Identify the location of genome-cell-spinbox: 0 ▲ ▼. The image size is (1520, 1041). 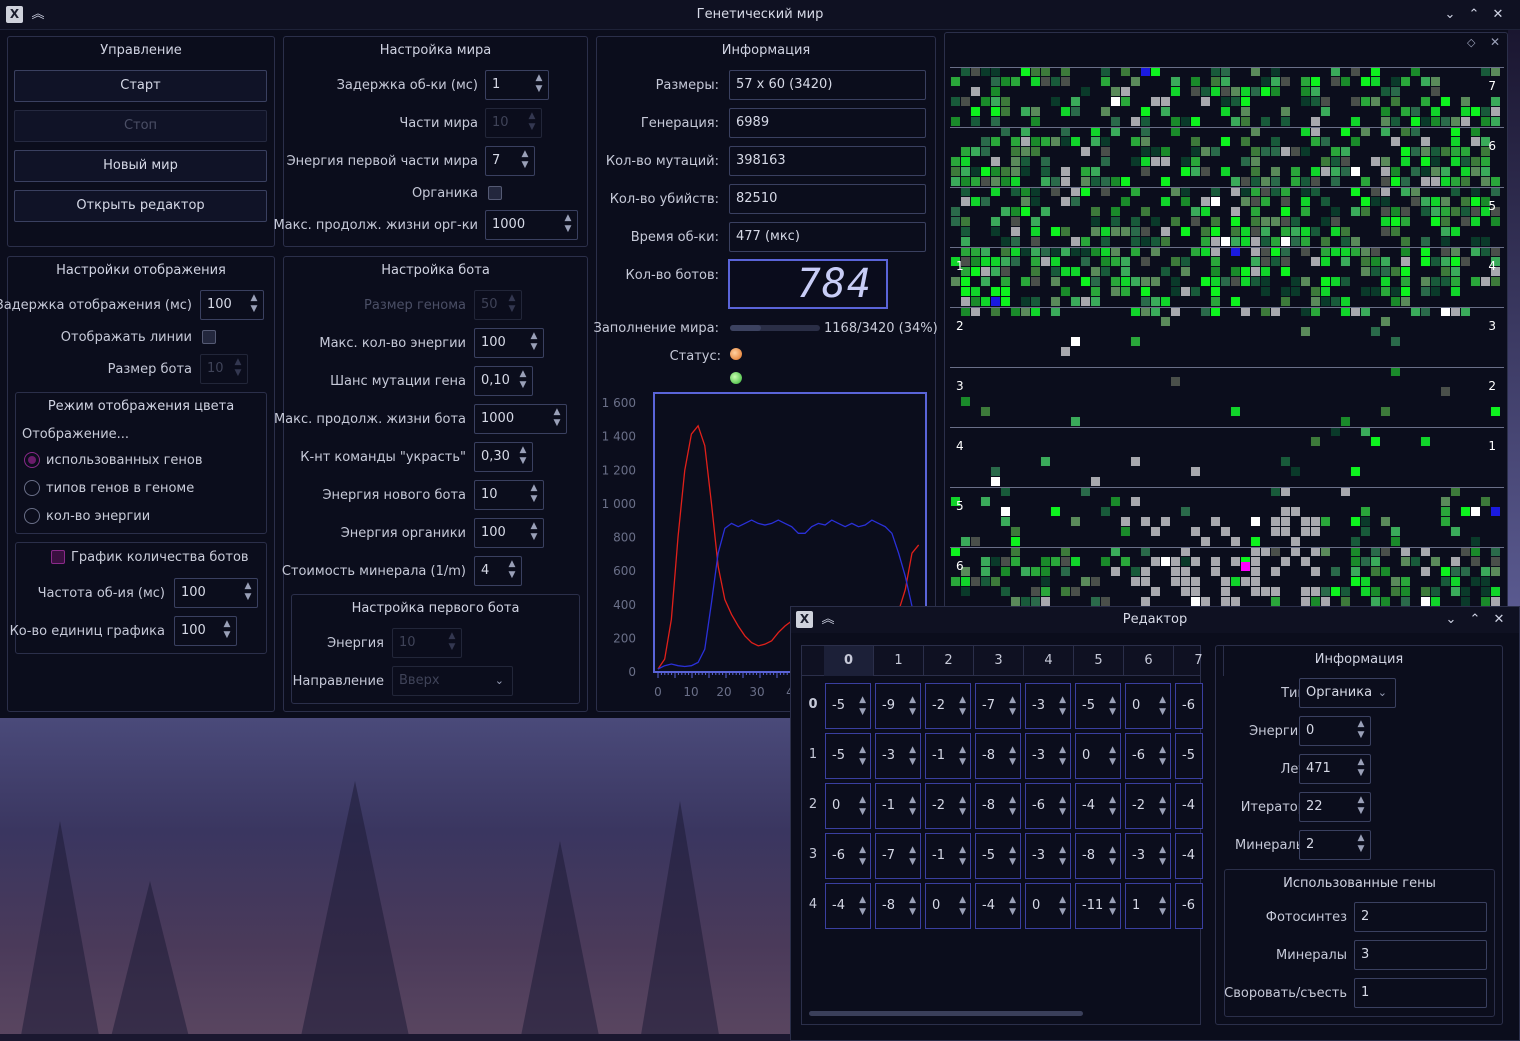
(1048, 906).